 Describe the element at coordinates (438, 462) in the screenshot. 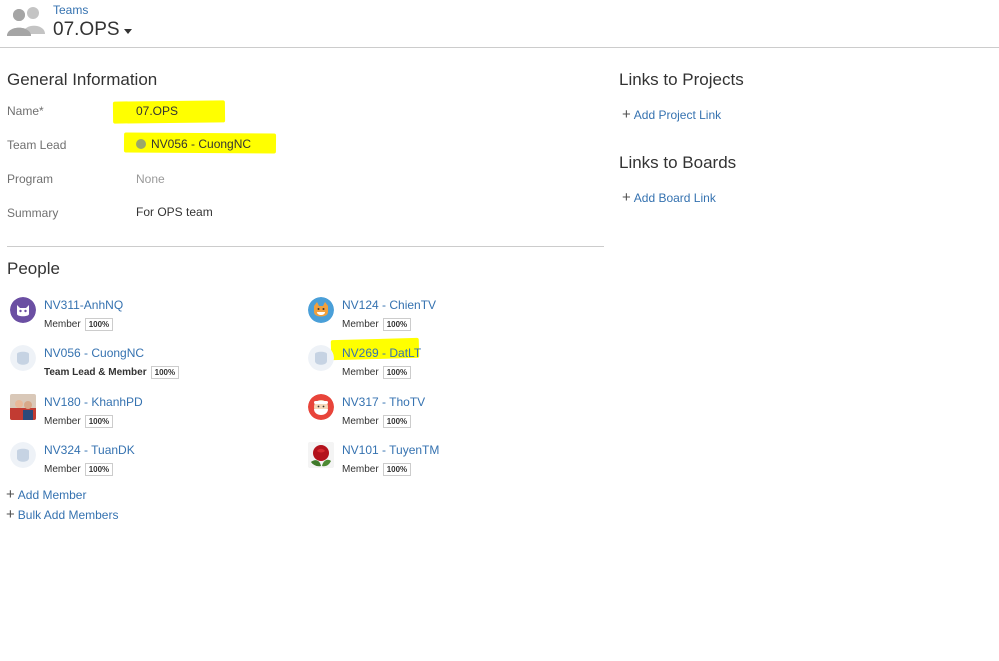

I see `member-item: NV101 - TuyenTM Member 100%` at that location.